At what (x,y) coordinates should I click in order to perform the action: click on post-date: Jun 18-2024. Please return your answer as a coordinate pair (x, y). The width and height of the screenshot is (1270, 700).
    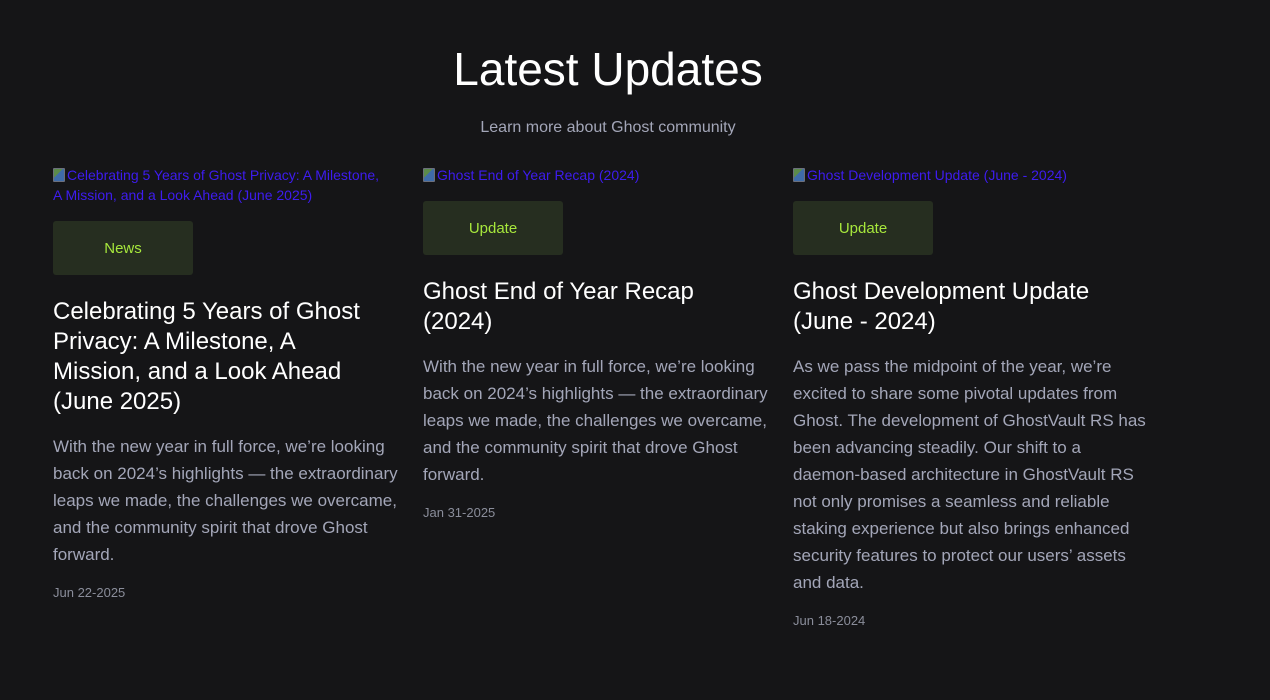
    Looking at the image, I should click on (829, 620).